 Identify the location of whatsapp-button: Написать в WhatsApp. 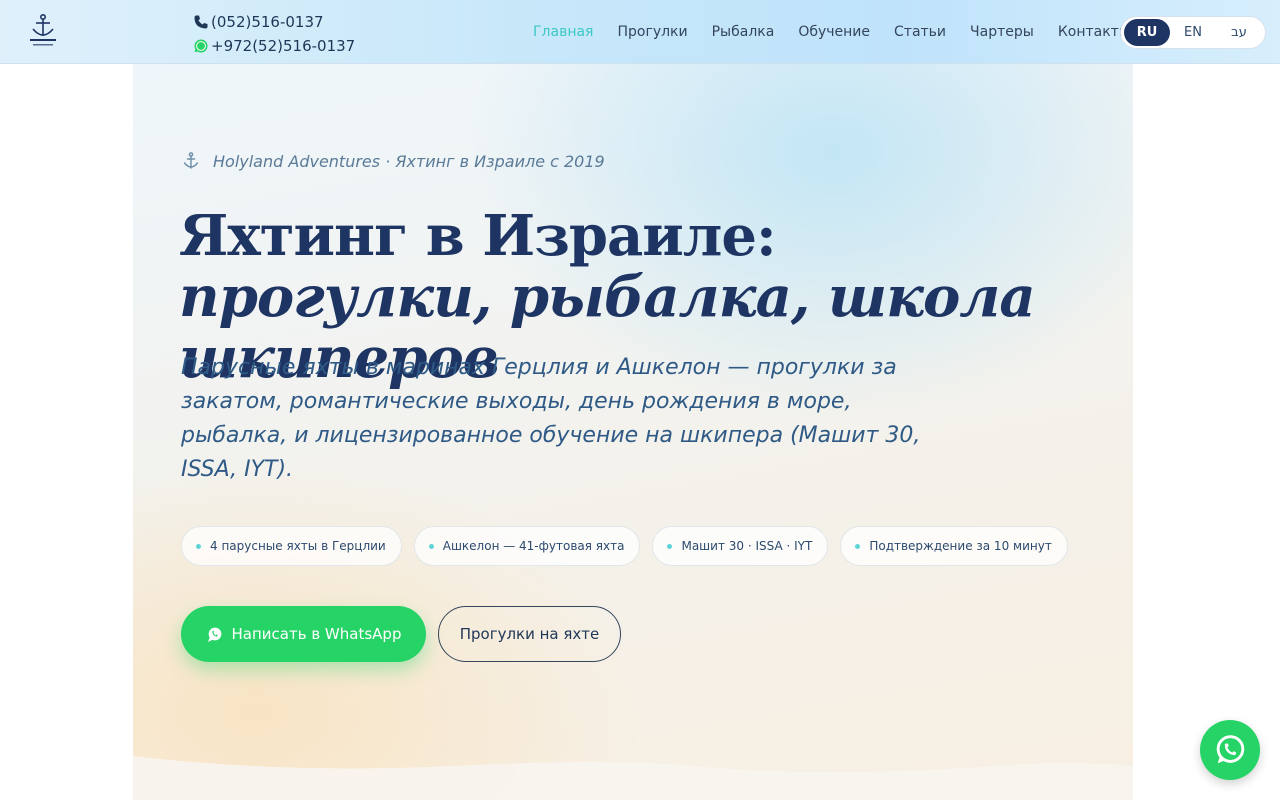
(303, 634).